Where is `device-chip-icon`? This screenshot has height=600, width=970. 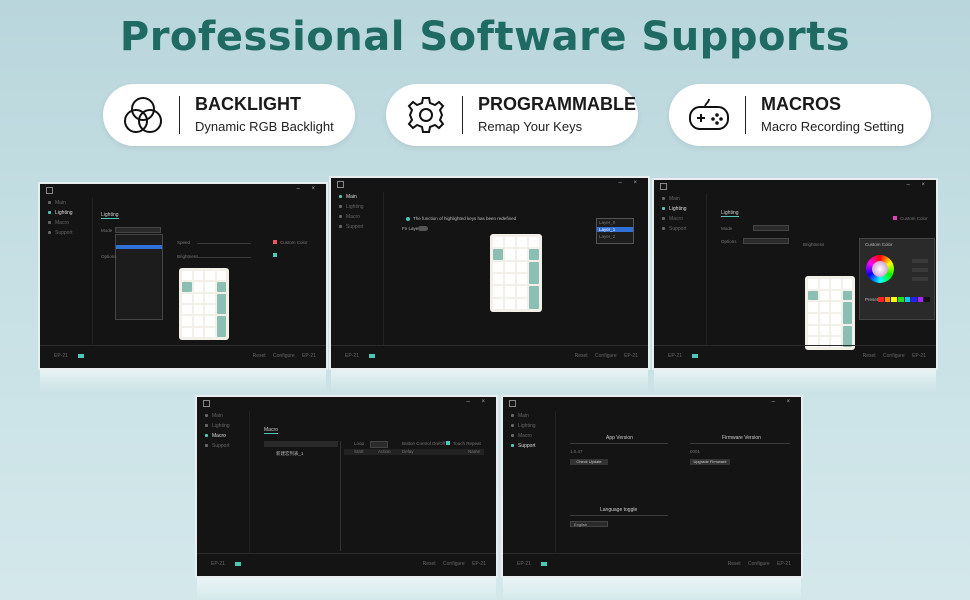 device-chip-icon is located at coordinates (81, 356).